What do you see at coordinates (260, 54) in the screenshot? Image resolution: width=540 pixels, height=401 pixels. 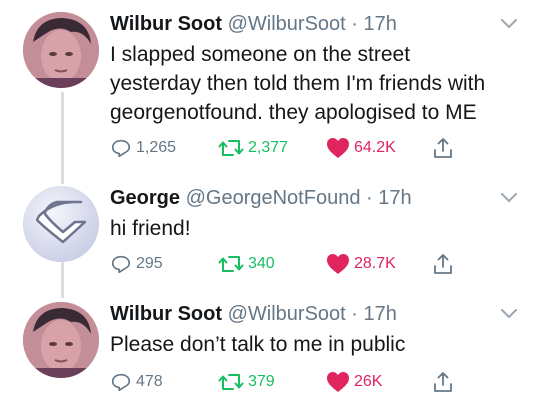 I see `tweet-text-line: I slapped someone on the street` at bounding box center [260, 54].